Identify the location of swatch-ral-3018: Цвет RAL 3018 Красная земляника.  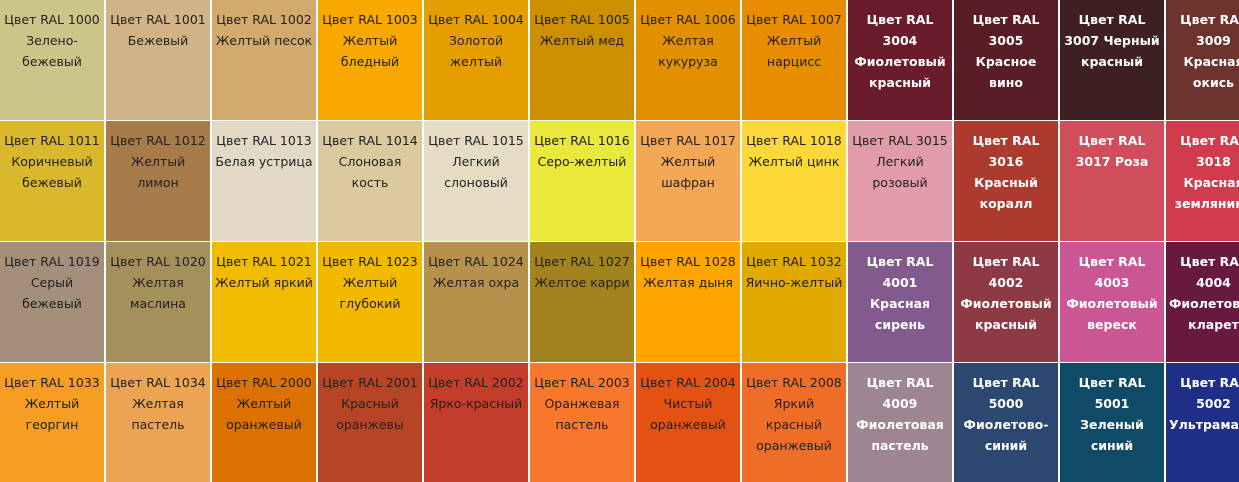
(1202, 181).